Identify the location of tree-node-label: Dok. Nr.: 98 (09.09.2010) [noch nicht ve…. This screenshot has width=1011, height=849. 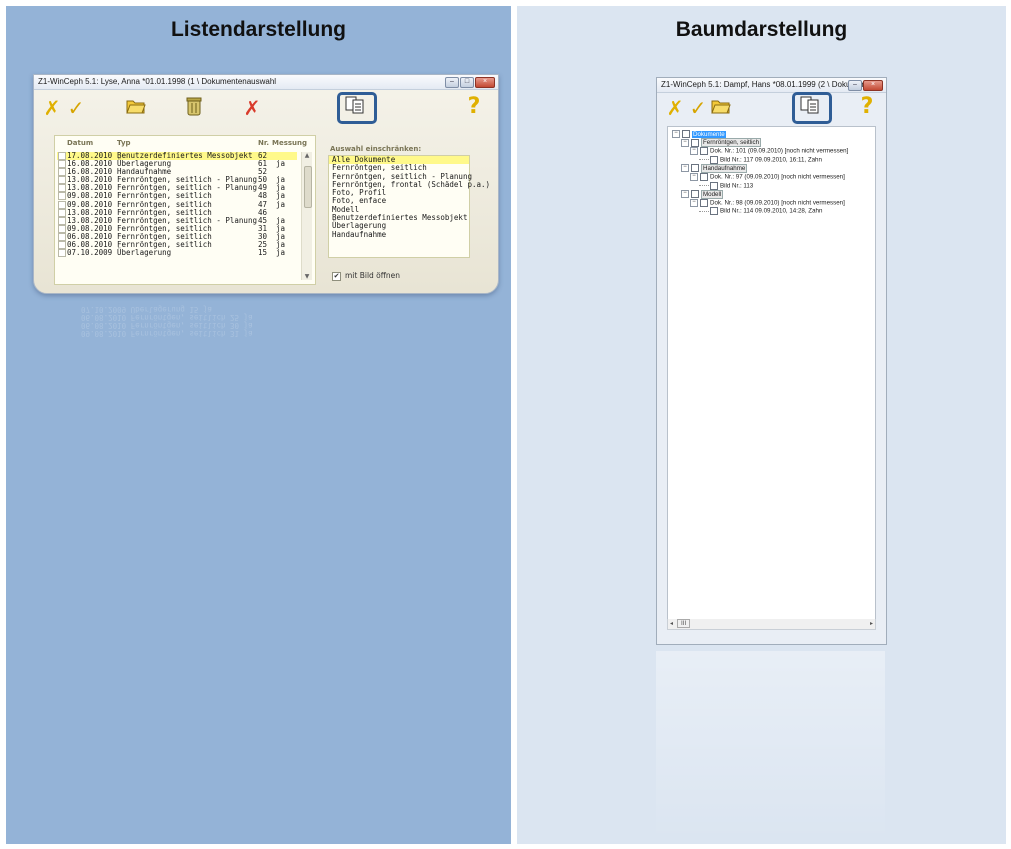
(777, 203).